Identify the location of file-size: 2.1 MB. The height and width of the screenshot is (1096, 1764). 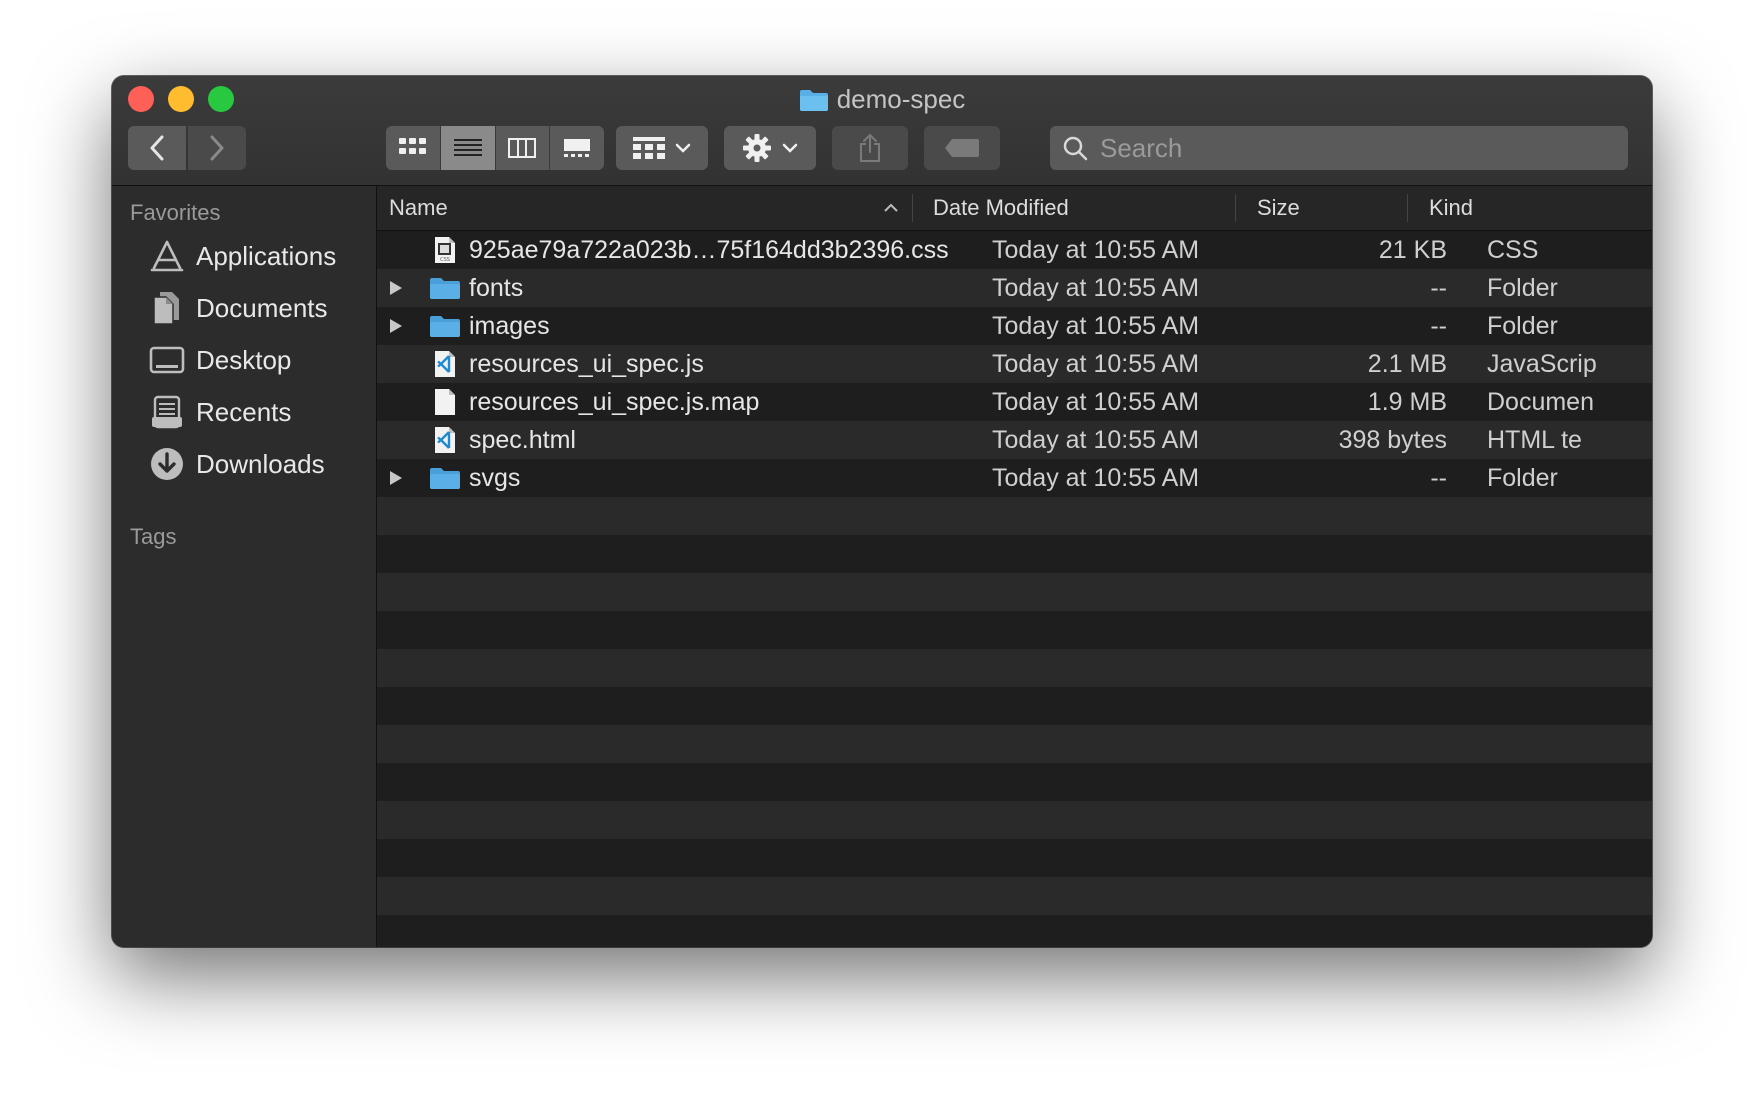
(1407, 364).